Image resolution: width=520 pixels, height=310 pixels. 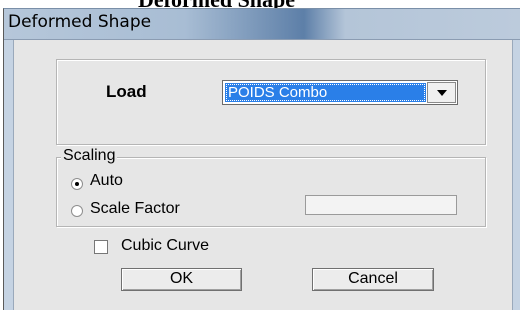 What do you see at coordinates (89, 156) in the screenshot?
I see `scaling-legend: Scaling` at bounding box center [89, 156].